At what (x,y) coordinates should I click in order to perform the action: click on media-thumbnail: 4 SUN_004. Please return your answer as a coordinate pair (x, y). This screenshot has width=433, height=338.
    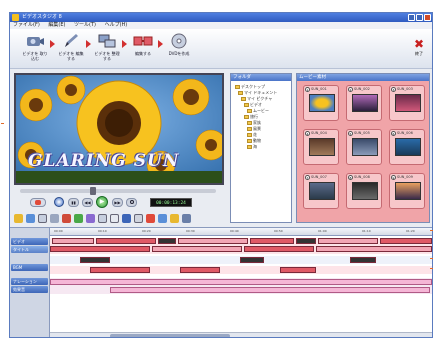
    Looking at the image, I should click on (321, 147).